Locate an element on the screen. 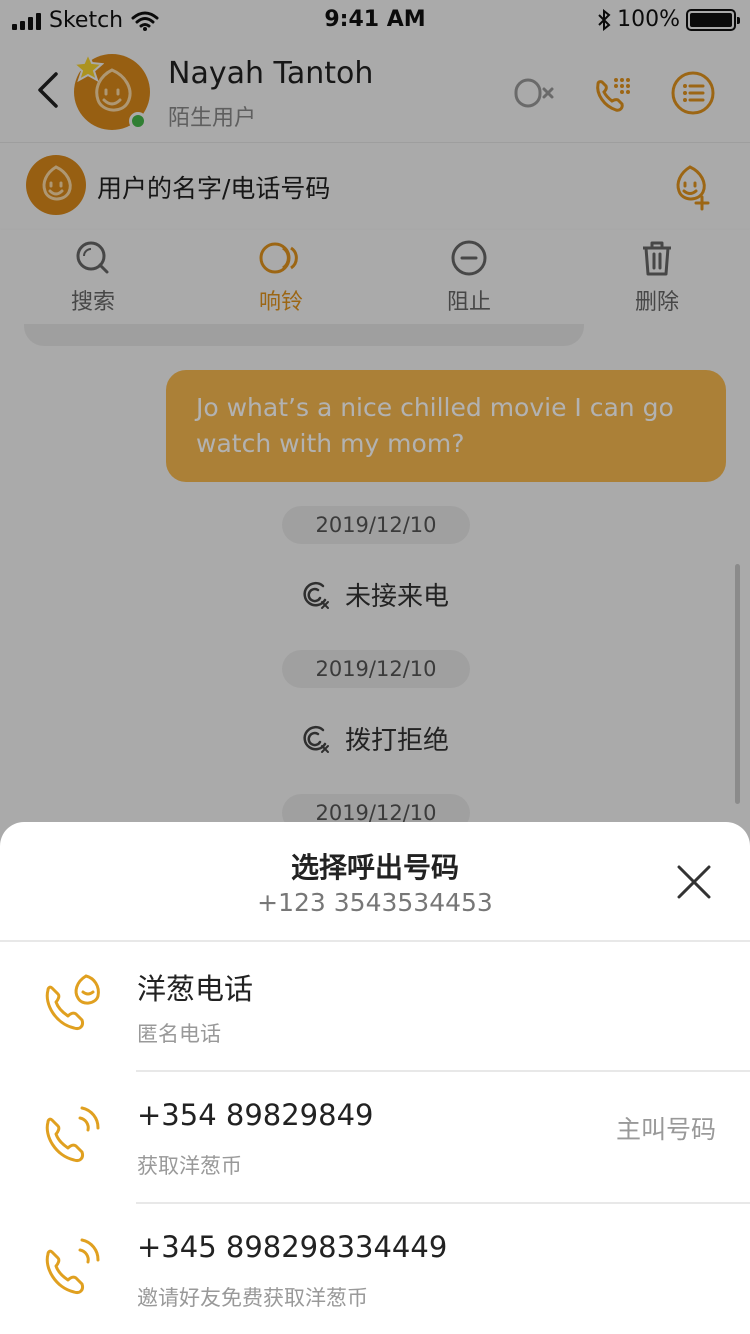  caller-id-tag: 主叫号码 is located at coordinates (665, 1129).